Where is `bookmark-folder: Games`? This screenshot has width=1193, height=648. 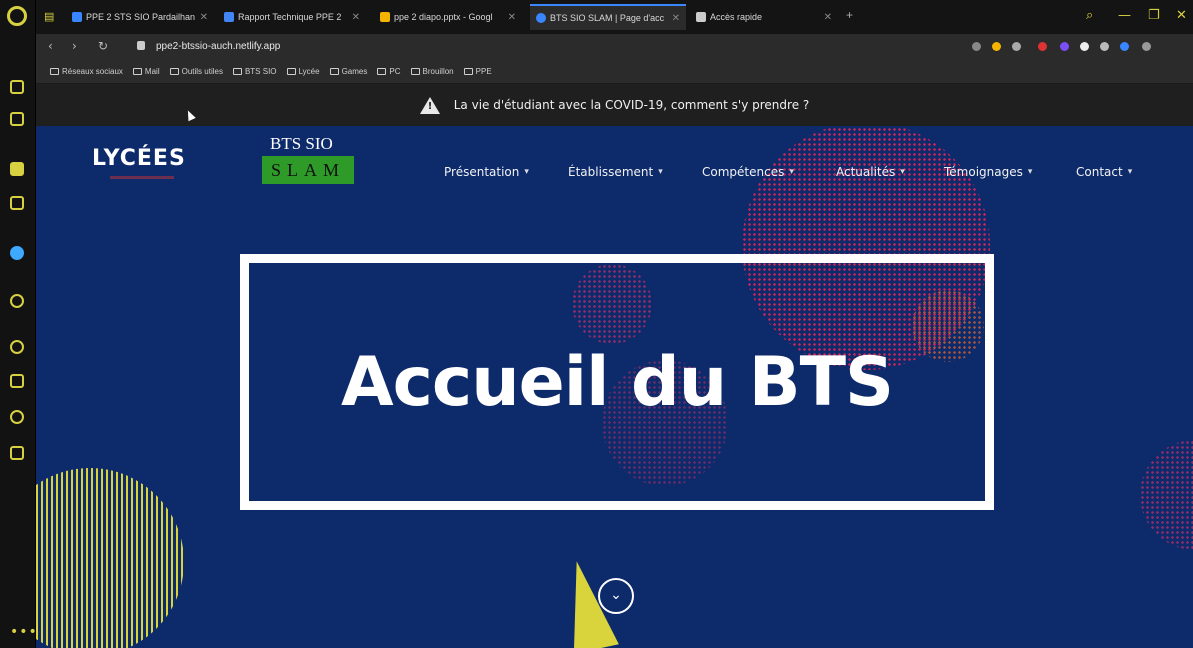 bookmark-folder: Games is located at coordinates (348, 71).